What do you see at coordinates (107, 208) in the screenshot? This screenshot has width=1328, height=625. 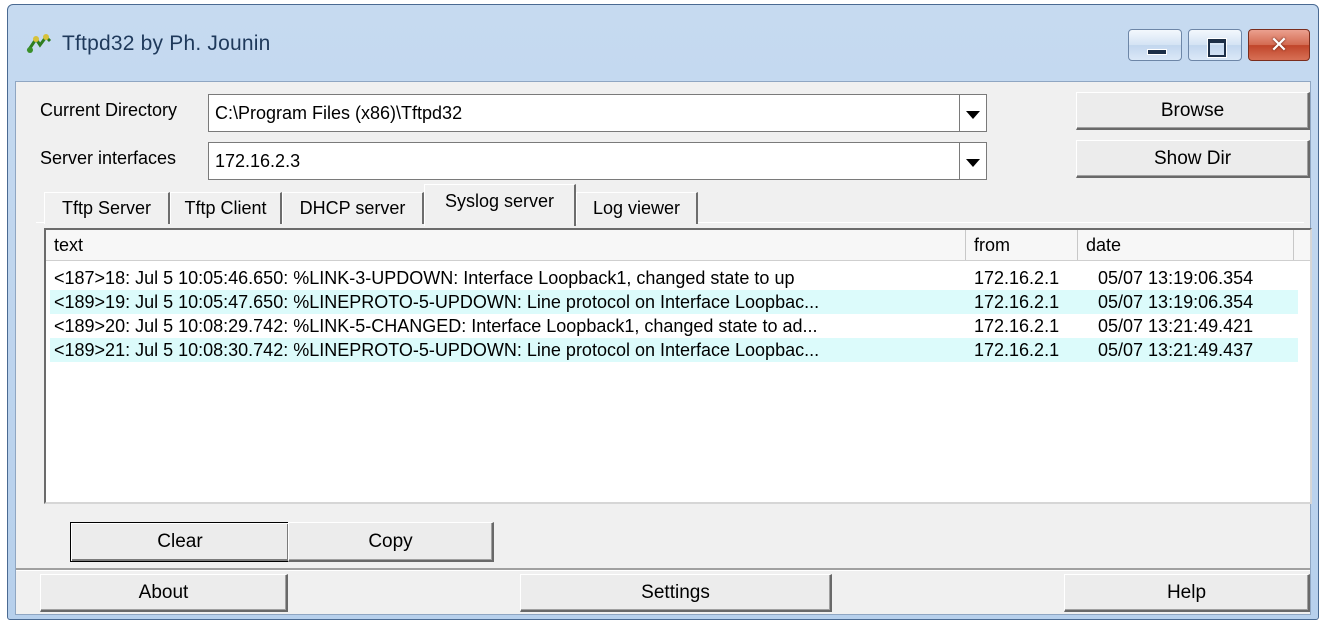 I see `tab-tftp-server: Tftp Server` at bounding box center [107, 208].